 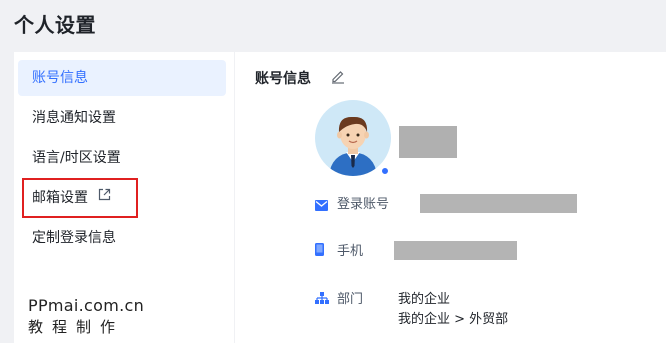 What do you see at coordinates (498, 203) in the screenshot?
I see `login-account-value-redacted` at bounding box center [498, 203].